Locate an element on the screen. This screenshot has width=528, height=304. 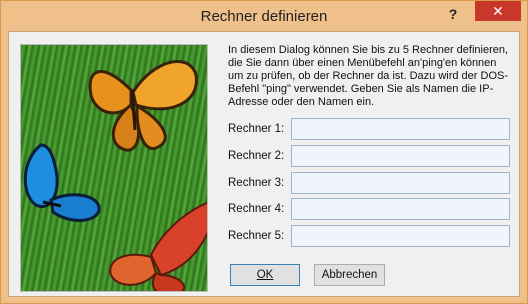
rechner-2-row: Rechner 2: is located at coordinates (373, 157).